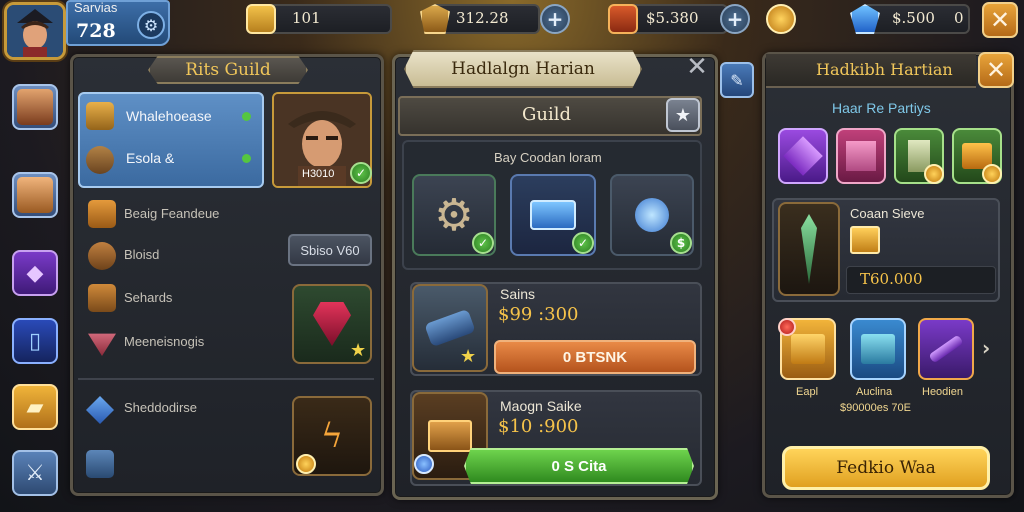 The image size is (1024, 512). What do you see at coordinates (141, 254) in the screenshot?
I see `guild-list-item: Bloisd` at bounding box center [141, 254].